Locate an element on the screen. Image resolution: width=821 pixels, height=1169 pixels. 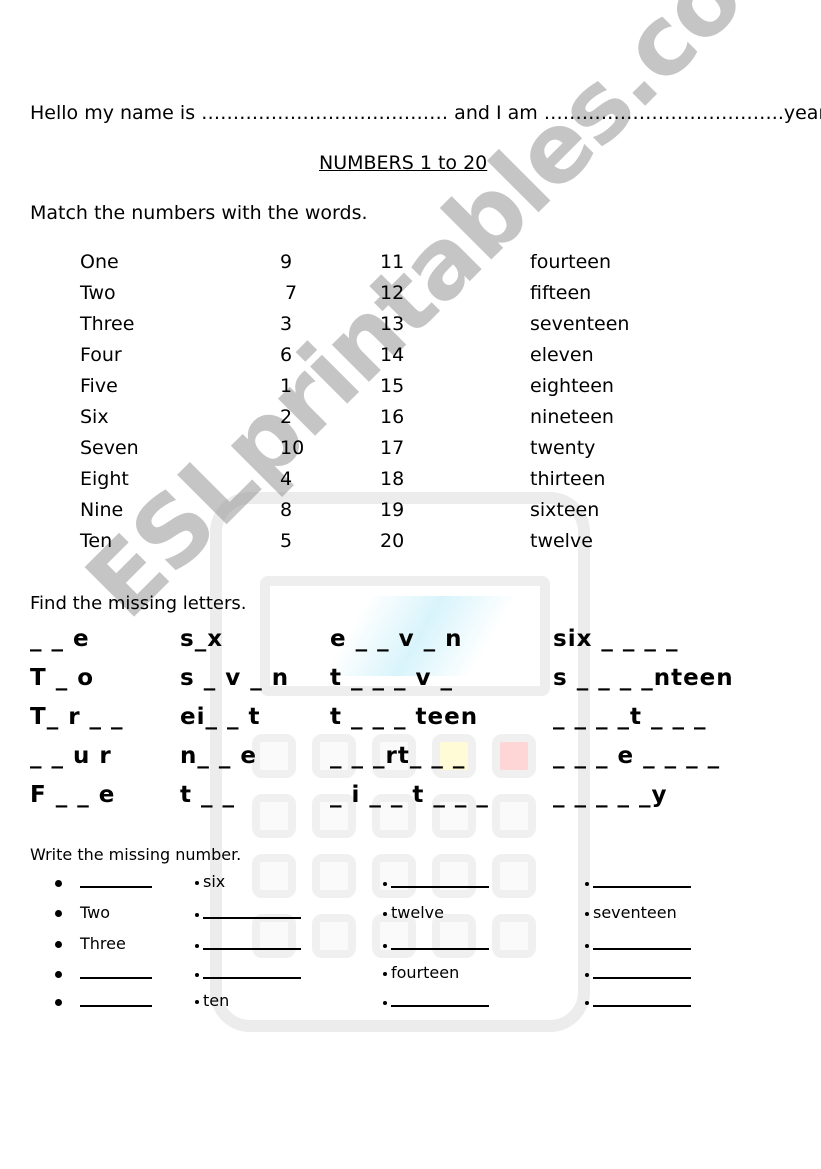
match-teen-digit: 17 is located at coordinates (392, 448).